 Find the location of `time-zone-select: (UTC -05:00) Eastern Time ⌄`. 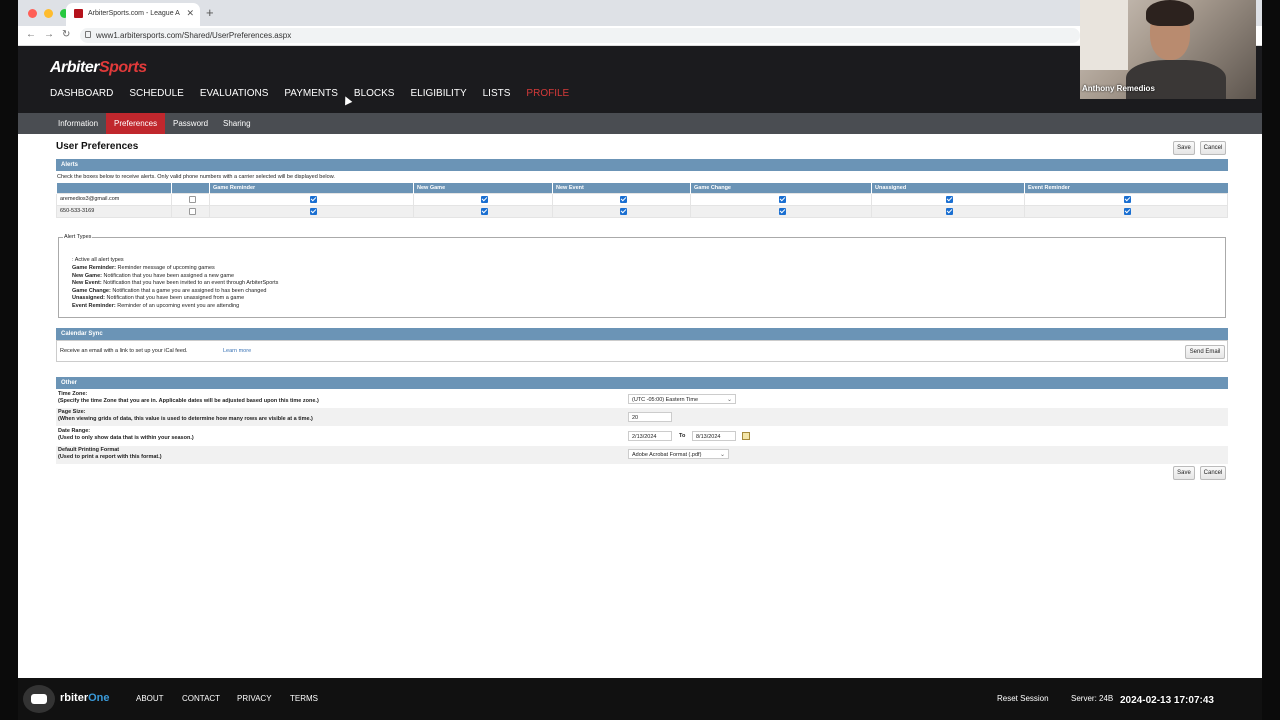

time-zone-select: (UTC -05:00) Eastern Time ⌄ is located at coordinates (682, 399).